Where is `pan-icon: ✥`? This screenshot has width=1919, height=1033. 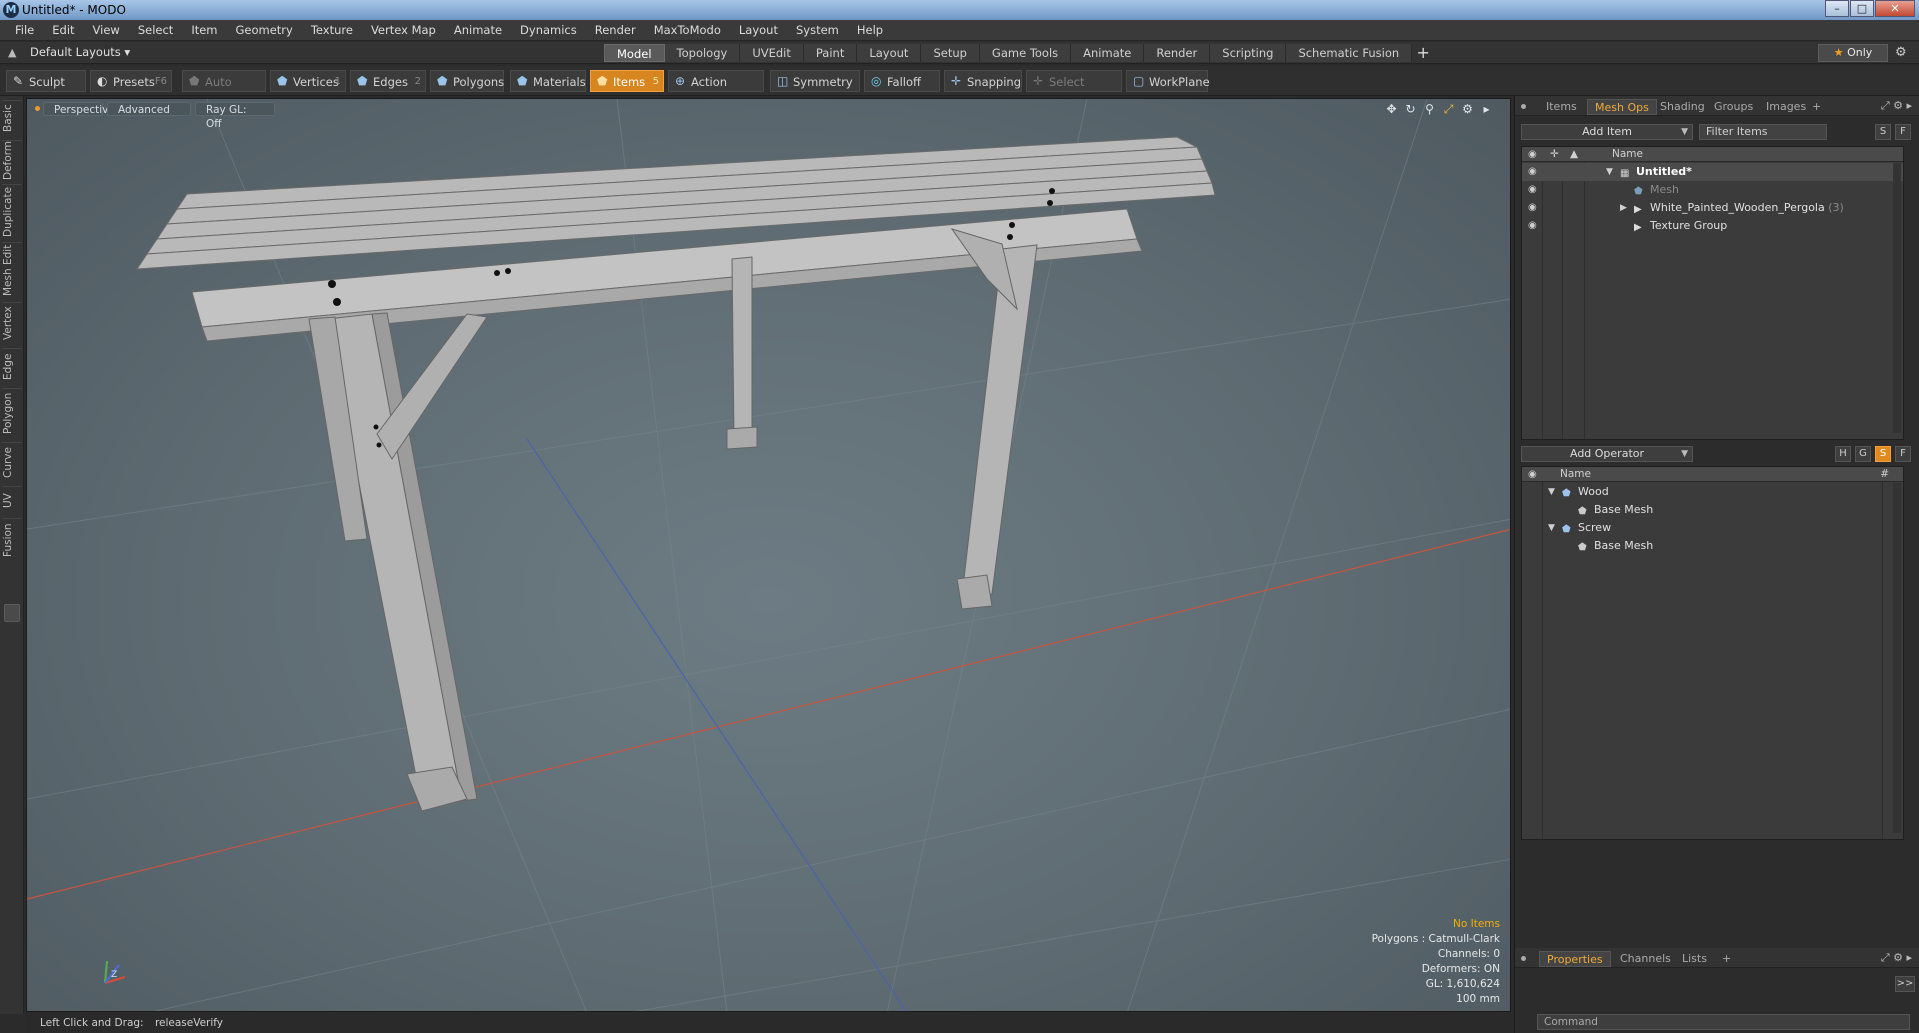 pan-icon: ✥ is located at coordinates (1391, 109).